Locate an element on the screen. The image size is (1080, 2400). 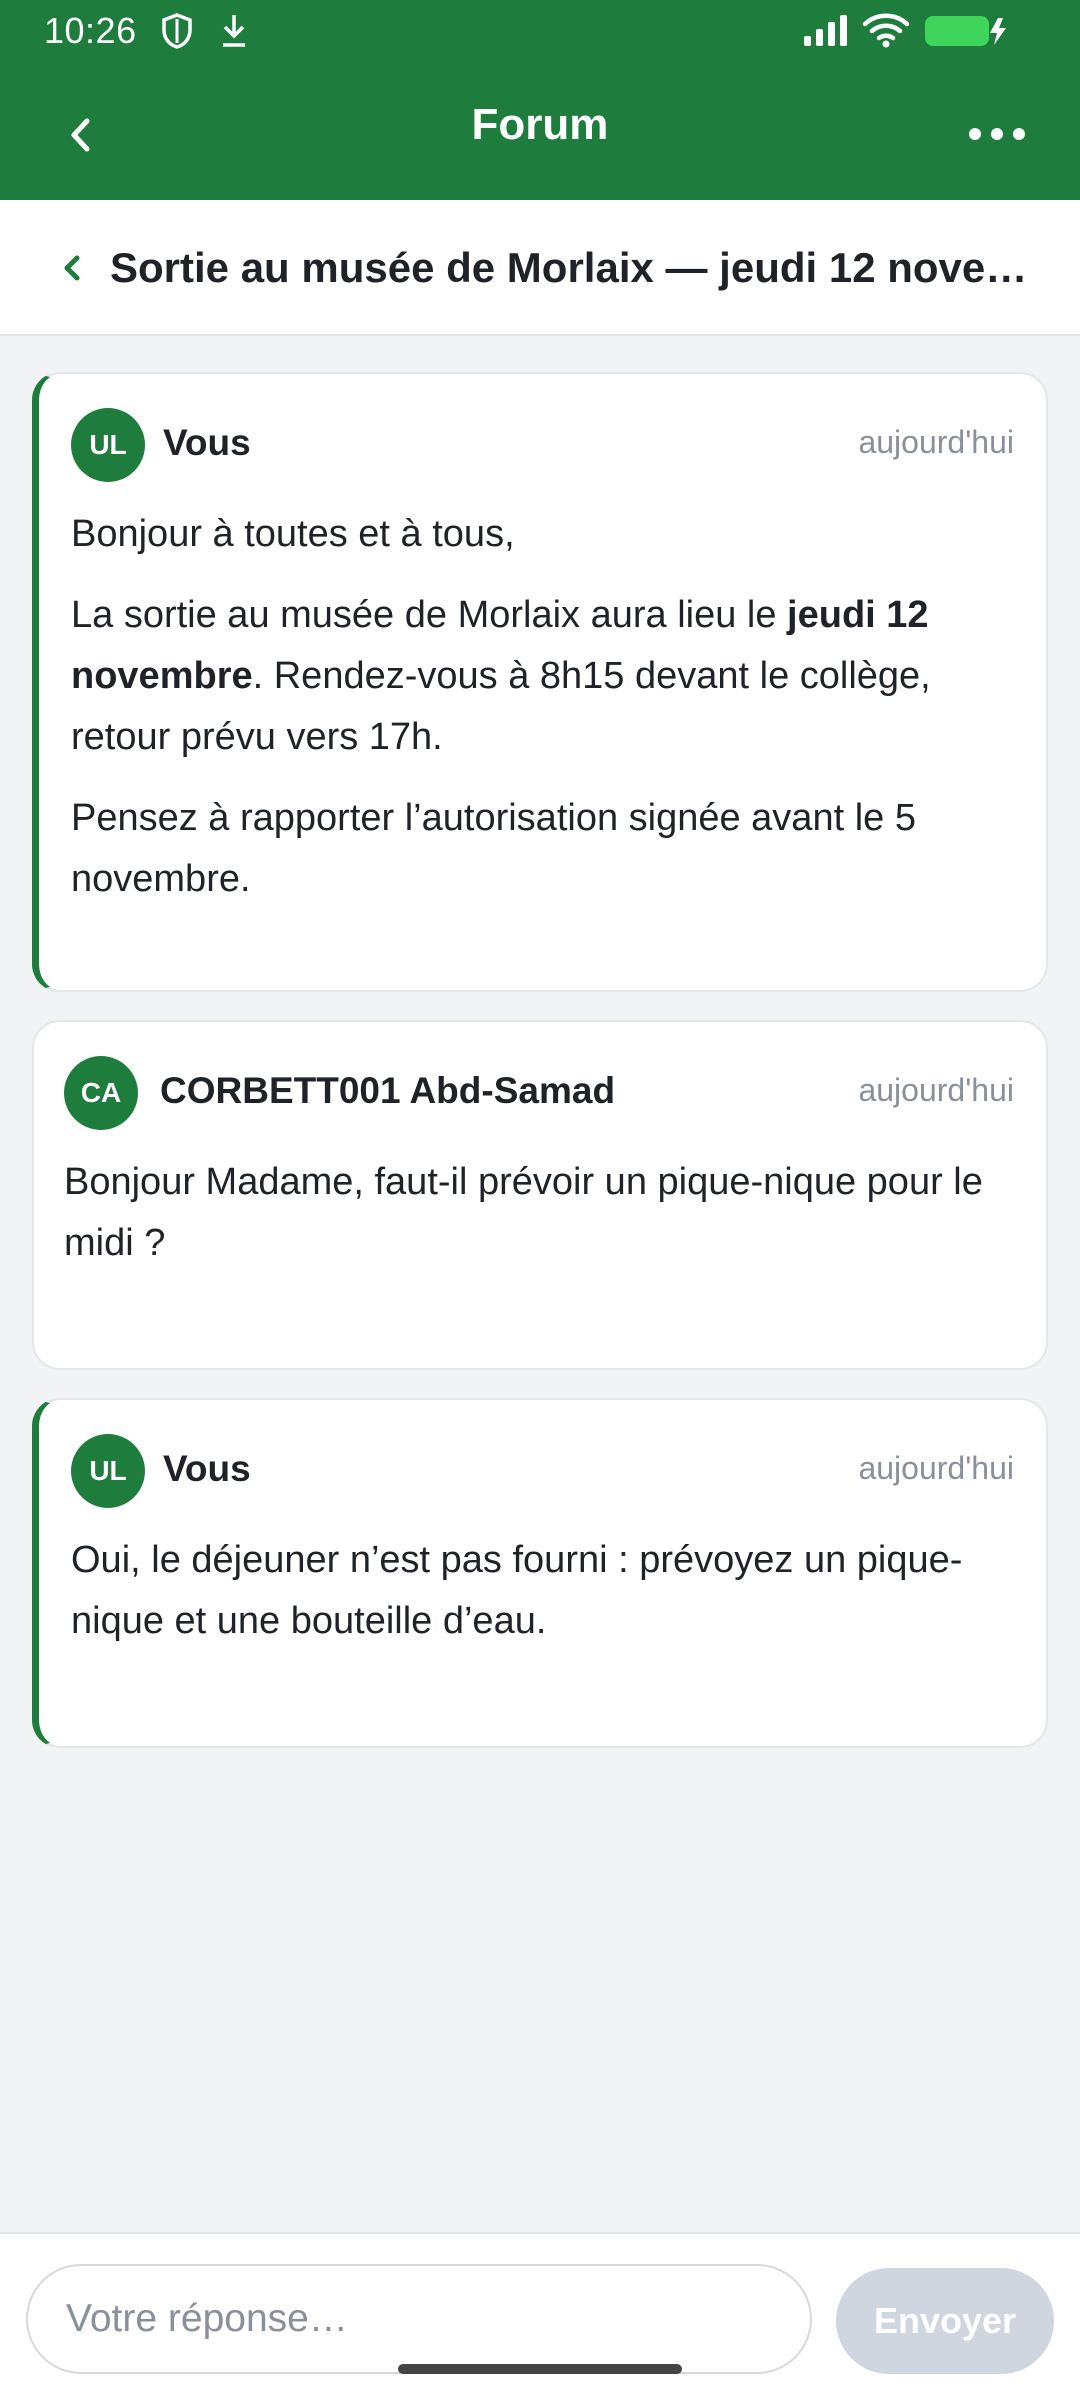
more-options-button is located at coordinates (997, 134).